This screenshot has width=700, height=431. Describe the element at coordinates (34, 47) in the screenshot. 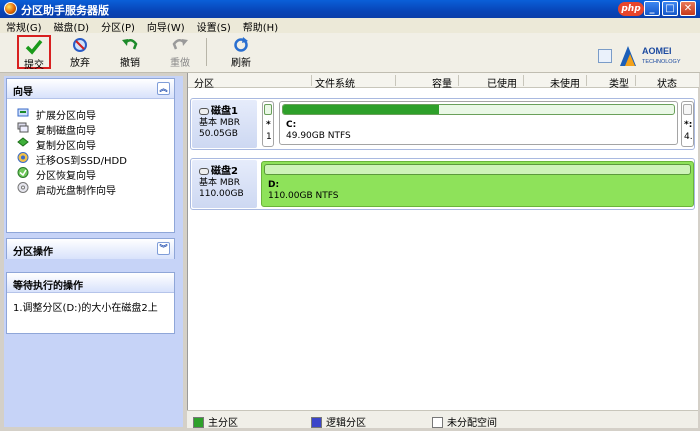

I see `checkmark-icon` at that location.